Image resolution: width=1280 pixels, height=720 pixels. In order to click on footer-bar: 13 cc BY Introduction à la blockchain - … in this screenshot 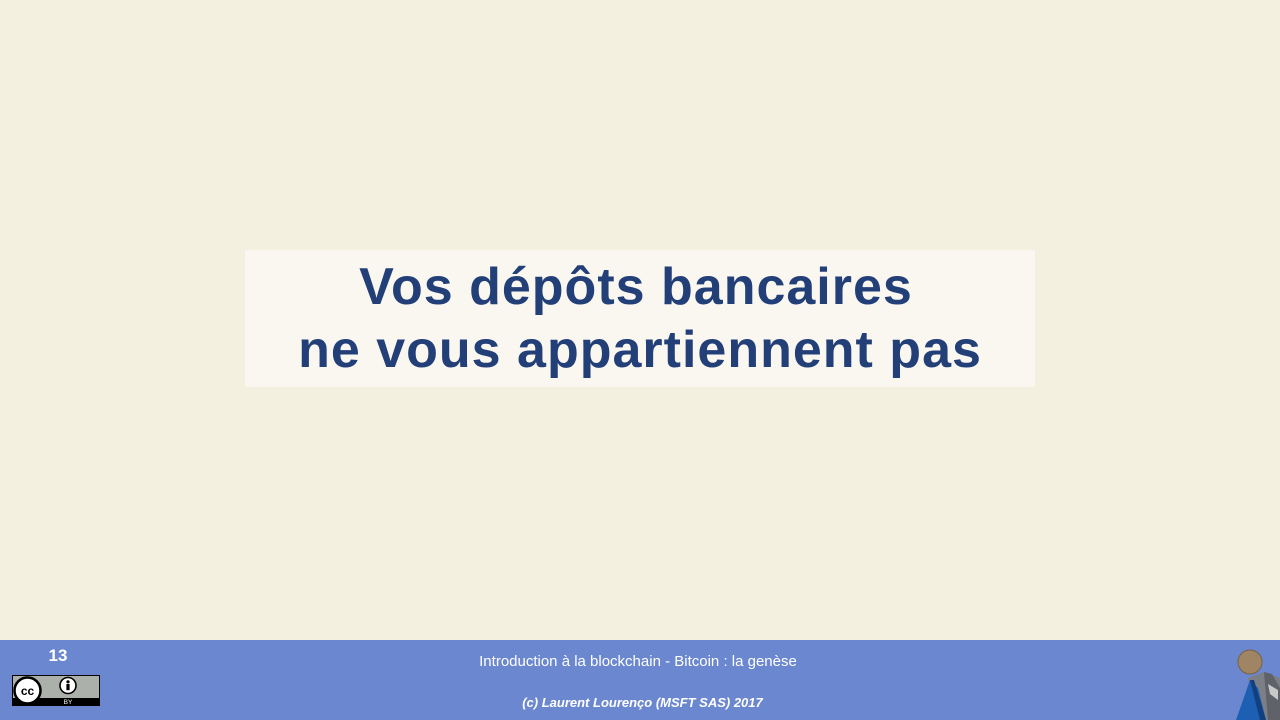, I will do `click(640, 680)`.